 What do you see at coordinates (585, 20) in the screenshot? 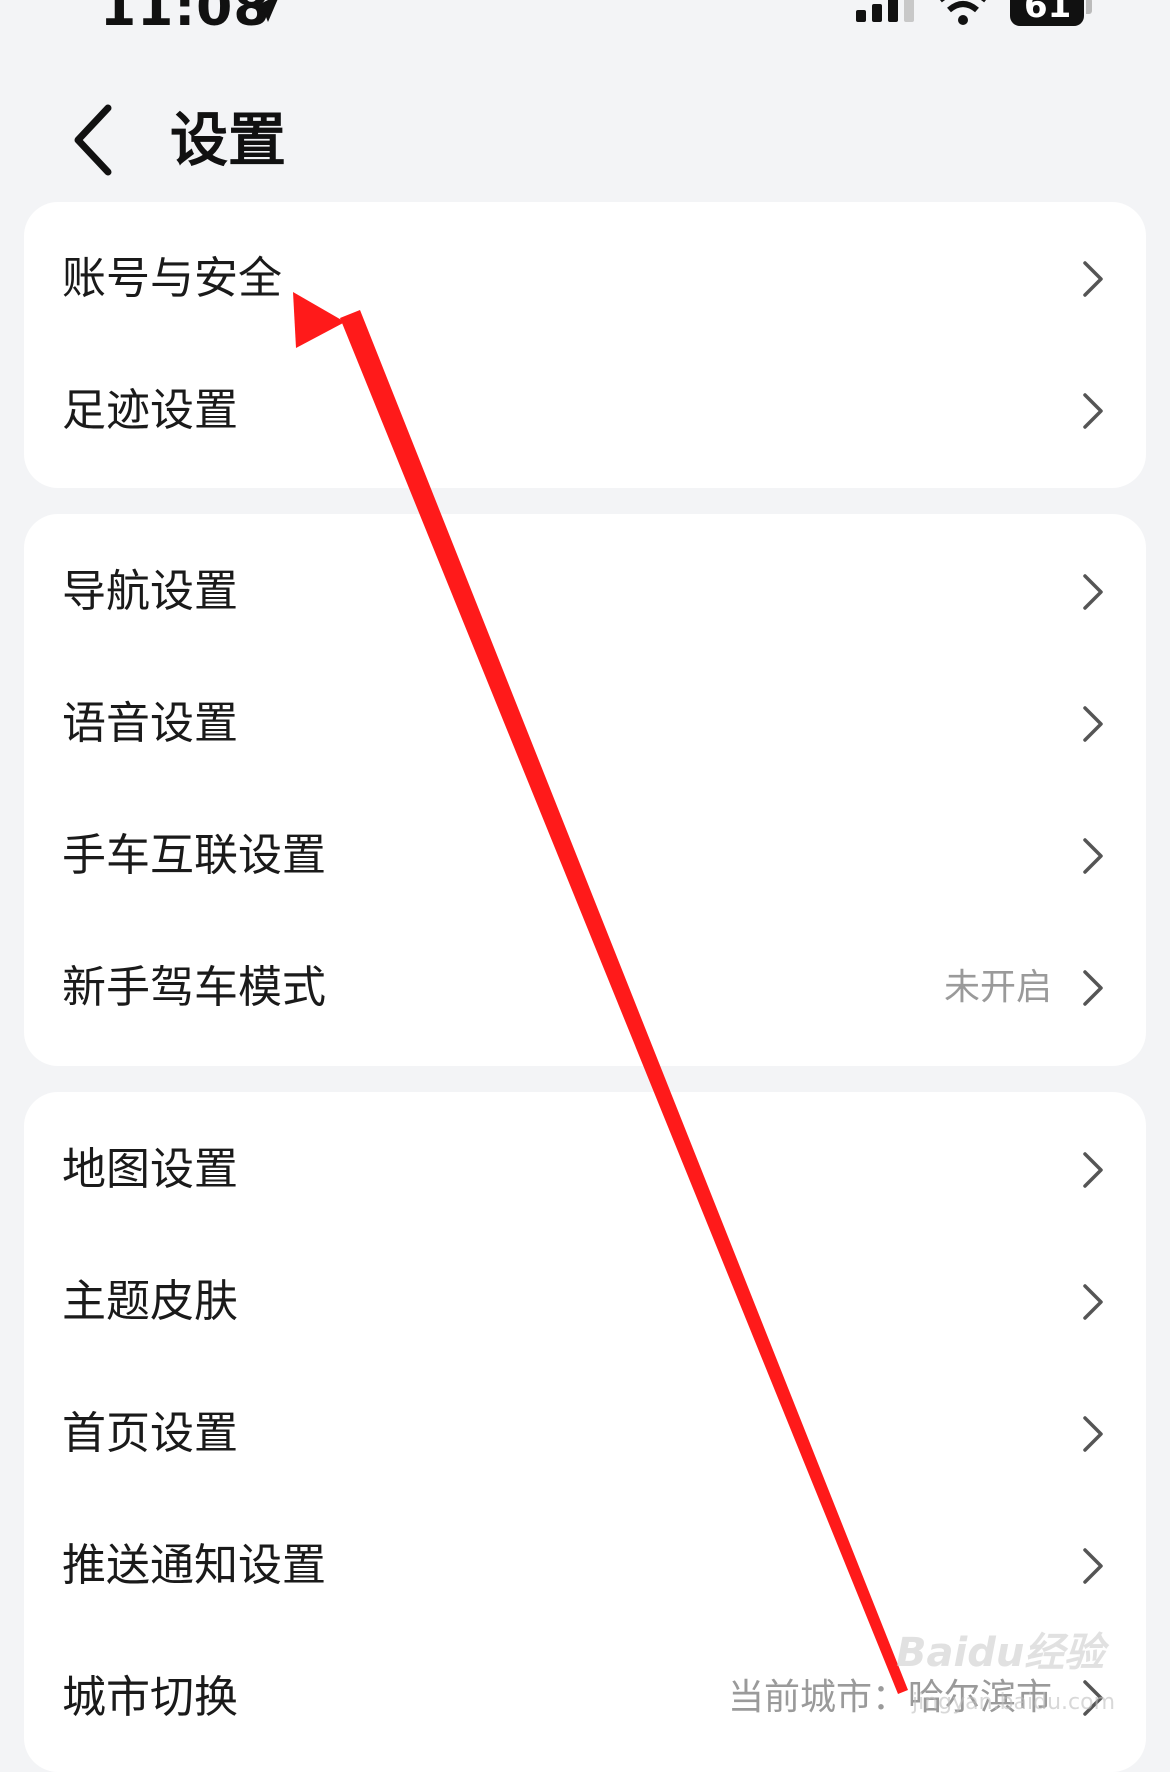
I see `status-bar: 11:08 61` at bounding box center [585, 20].